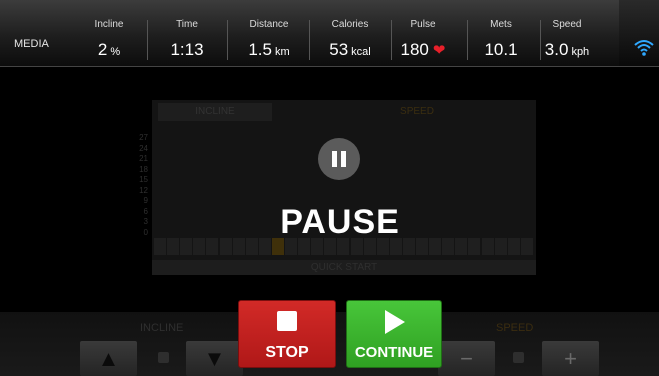 This screenshot has height=376, width=659. I want to click on speed-down-button: −, so click(466, 358).